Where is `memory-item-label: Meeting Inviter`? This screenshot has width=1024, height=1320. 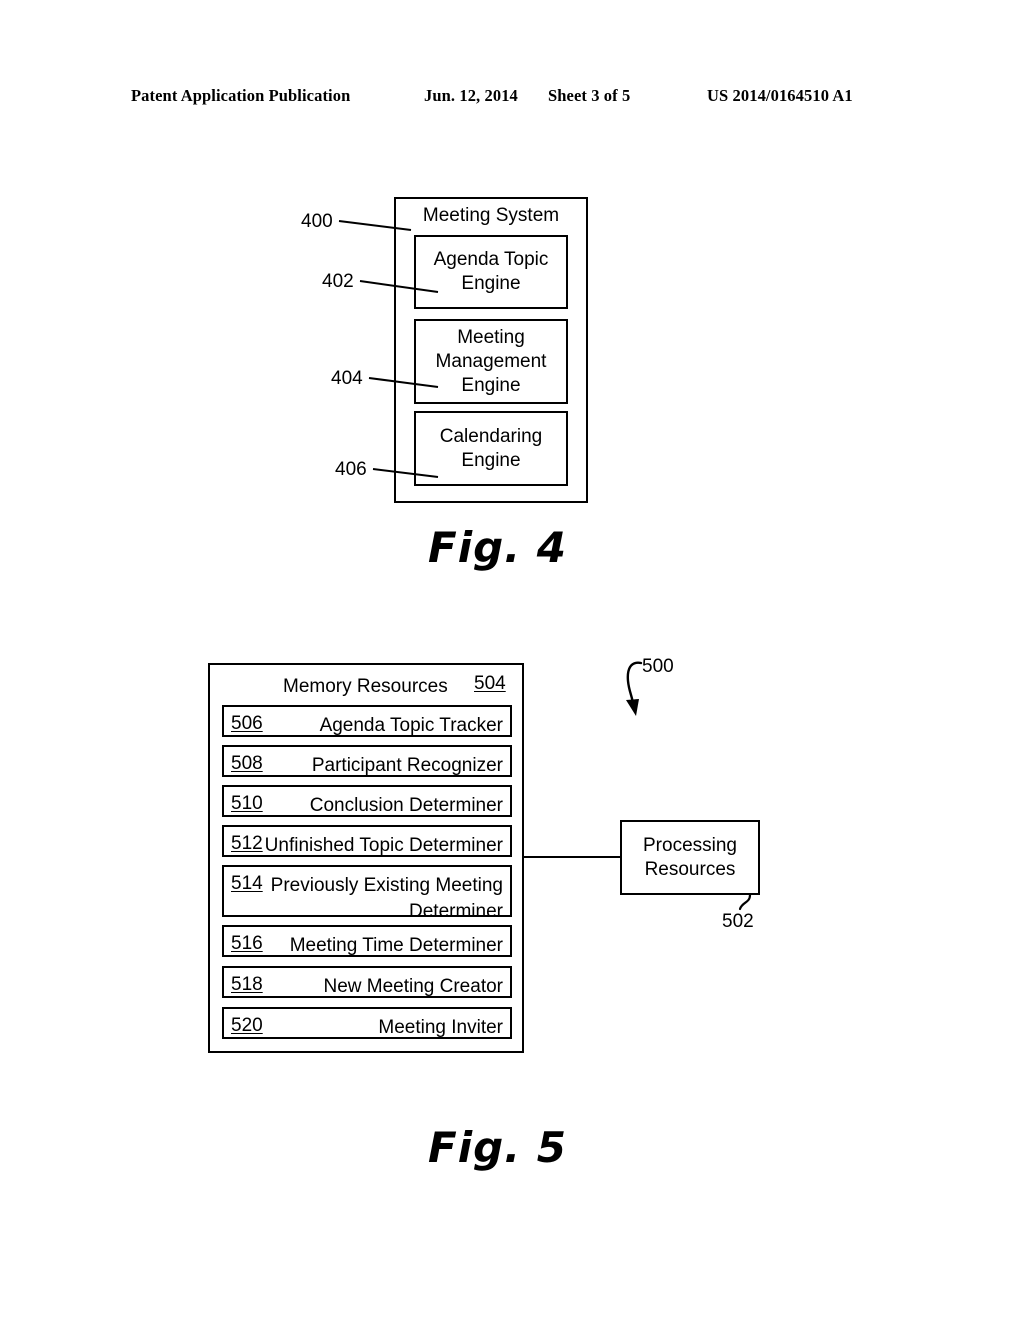
memory-item-label: Meeting Inviter is located at coordinates (440, 1027).